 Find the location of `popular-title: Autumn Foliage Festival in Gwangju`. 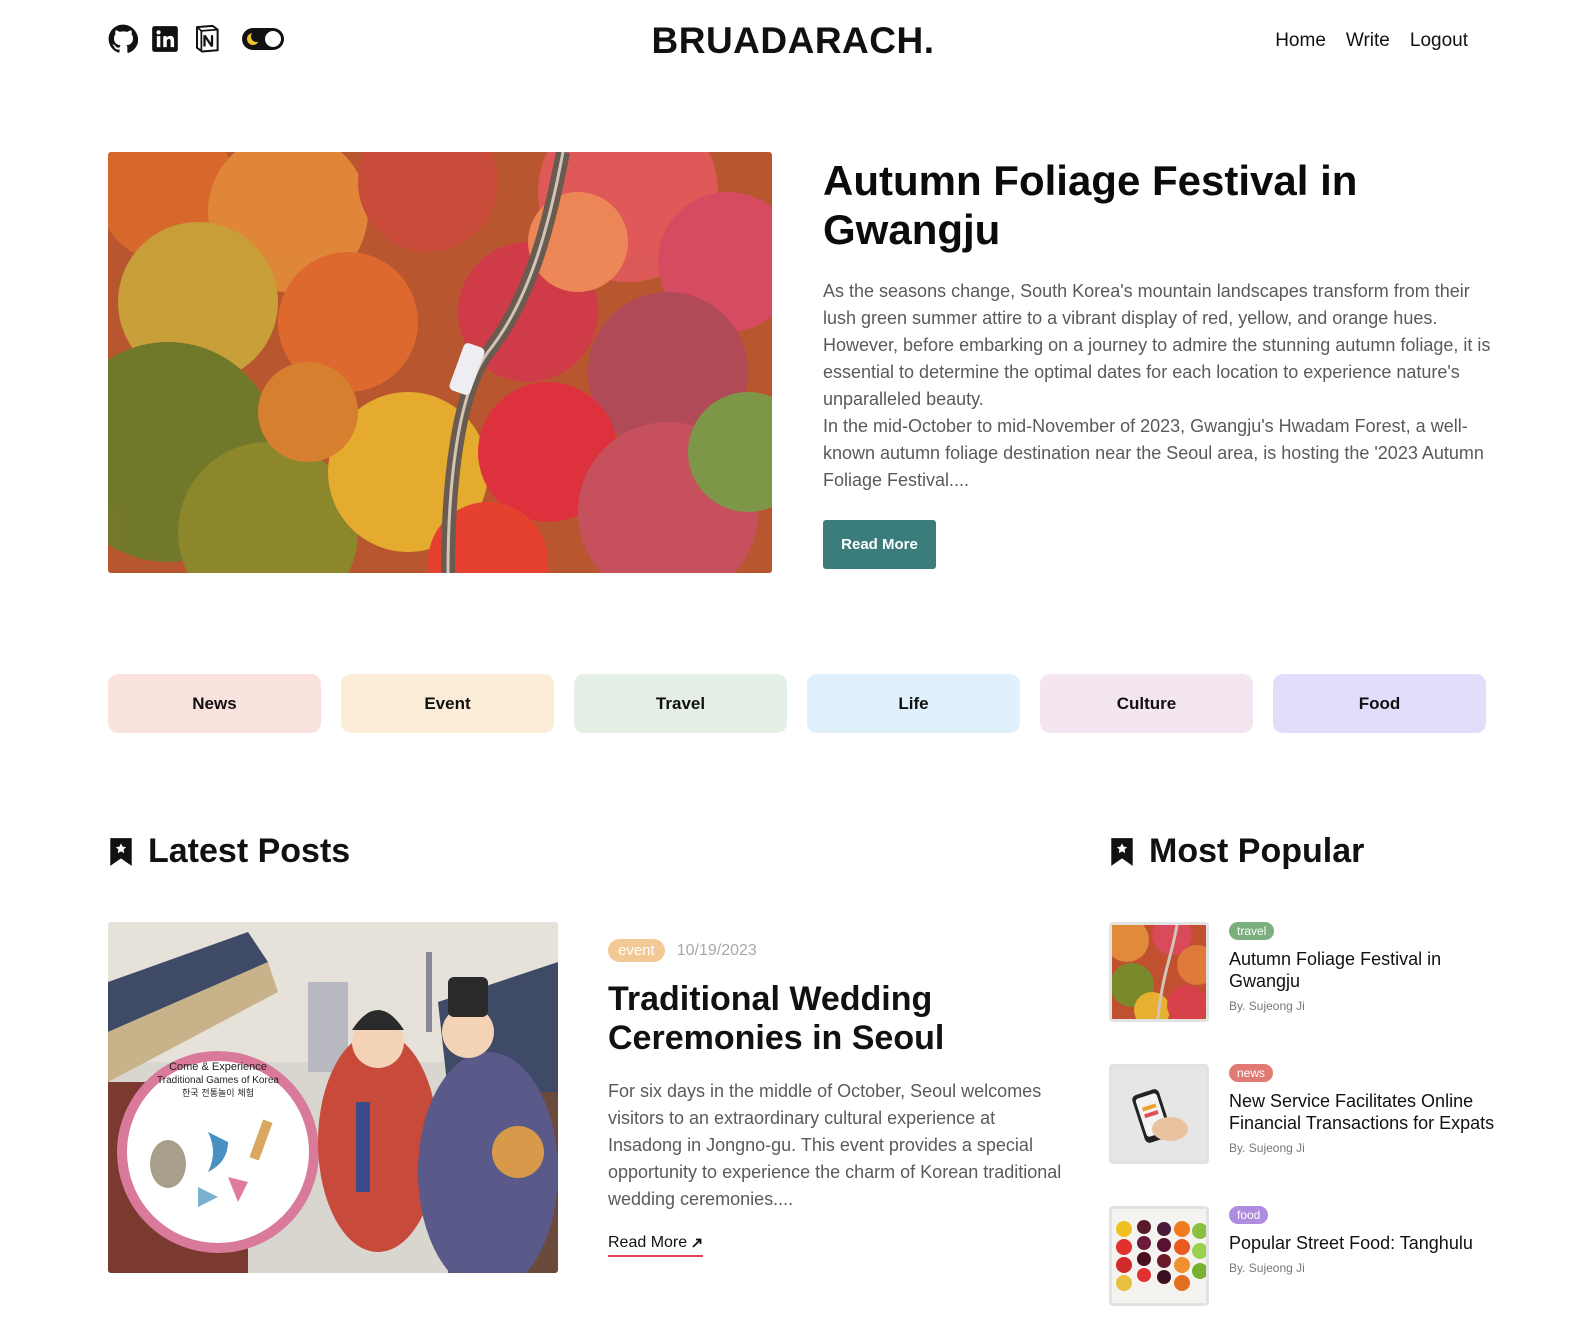

popular-title: Autumn Foliage Festival in Gwangju is located at coordinates (1364, 970).